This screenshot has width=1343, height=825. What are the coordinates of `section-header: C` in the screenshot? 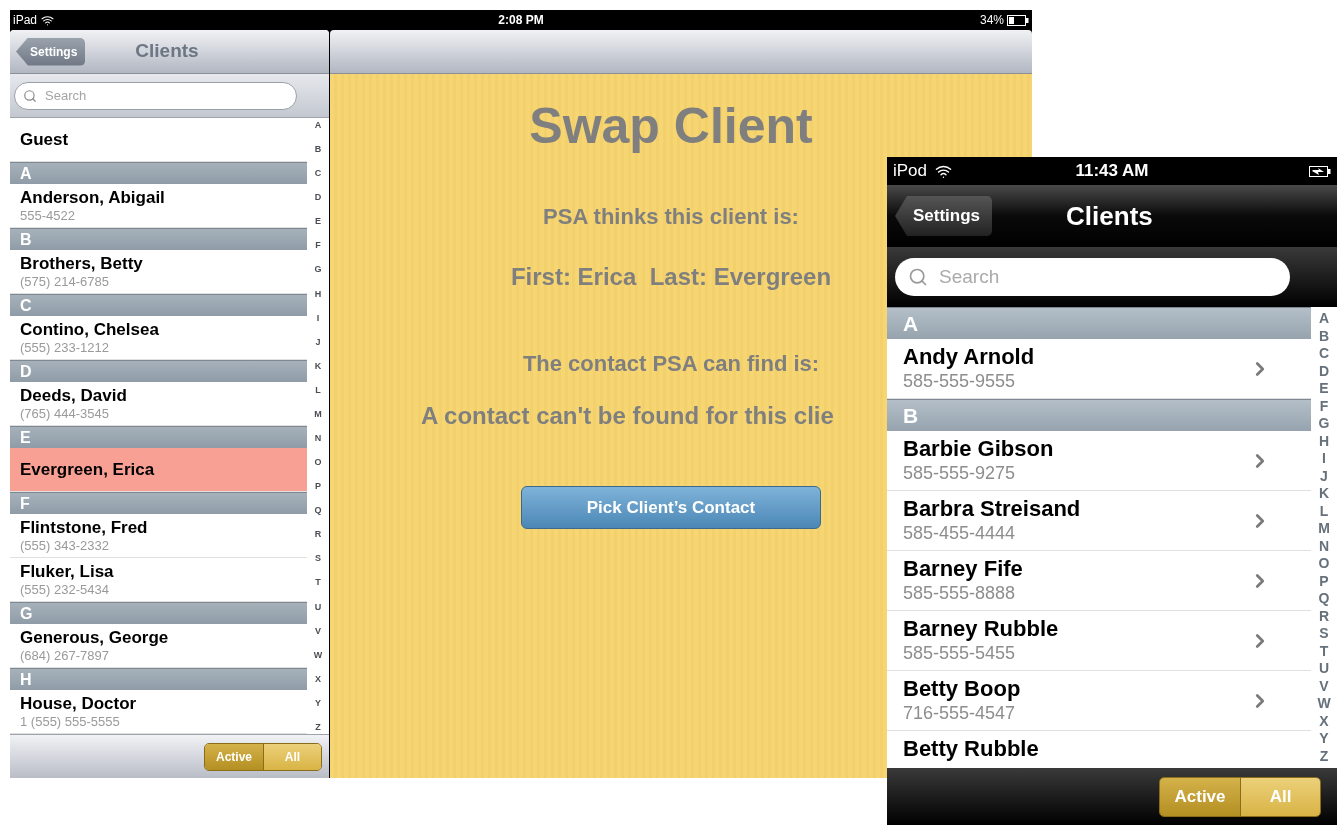 It's located at (158, 305).